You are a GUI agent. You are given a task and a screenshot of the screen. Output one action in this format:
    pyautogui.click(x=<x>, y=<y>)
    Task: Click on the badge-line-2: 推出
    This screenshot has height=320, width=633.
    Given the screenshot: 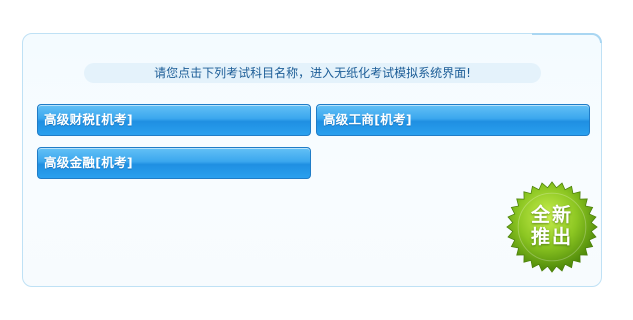 What is the action you would take?
    pyautogui.click(x=551, y=237)
    